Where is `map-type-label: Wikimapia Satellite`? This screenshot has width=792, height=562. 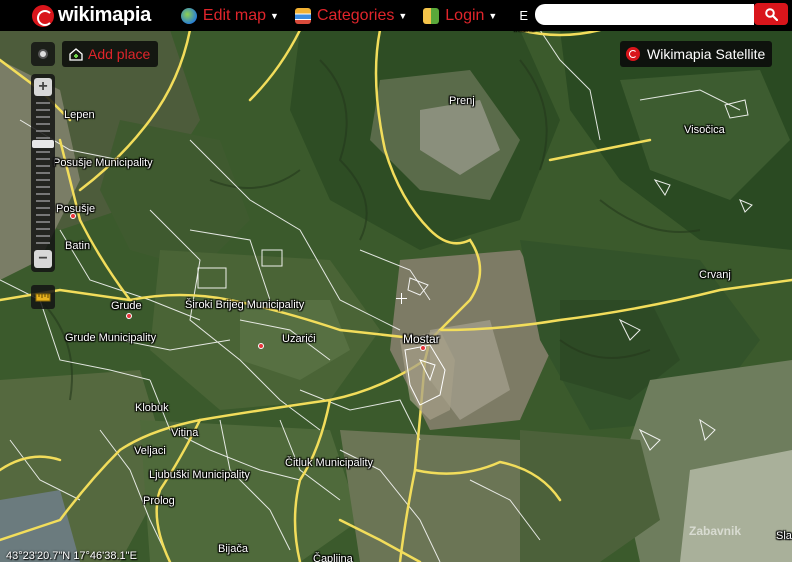
map-type-label: Wikimapia Satellite is located at coordinates (706, 54).